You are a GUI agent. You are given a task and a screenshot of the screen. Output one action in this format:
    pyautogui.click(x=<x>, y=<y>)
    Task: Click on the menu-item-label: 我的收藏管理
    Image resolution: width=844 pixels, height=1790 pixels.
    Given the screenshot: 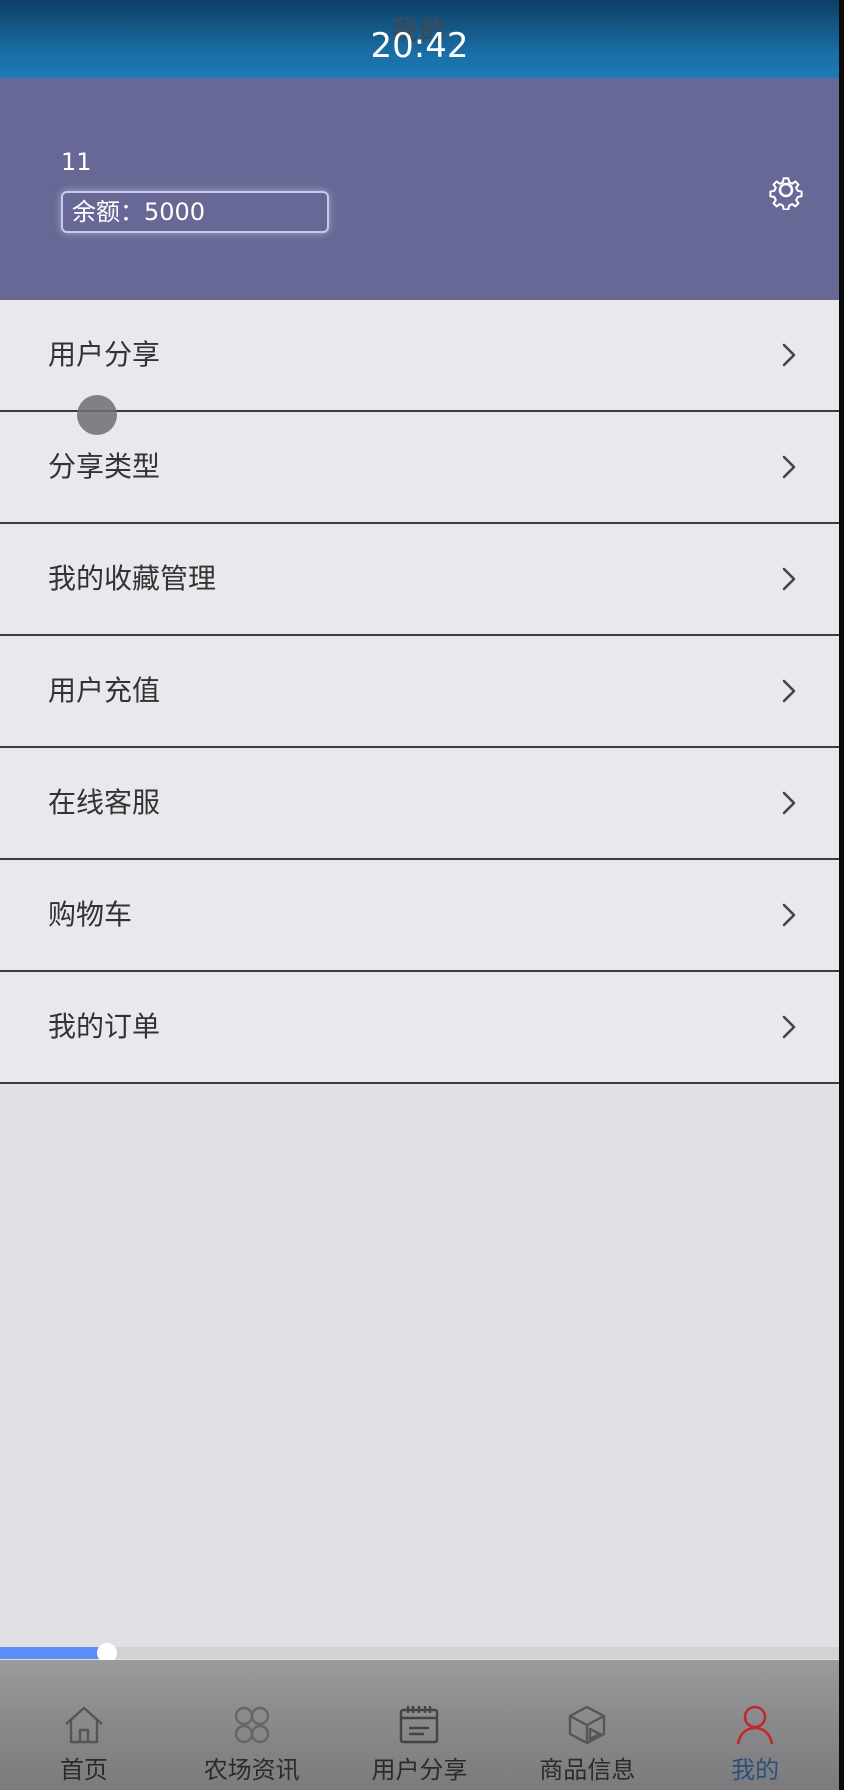 What is the action you would take?
    pyautogui.click(x=132, y=578)
    